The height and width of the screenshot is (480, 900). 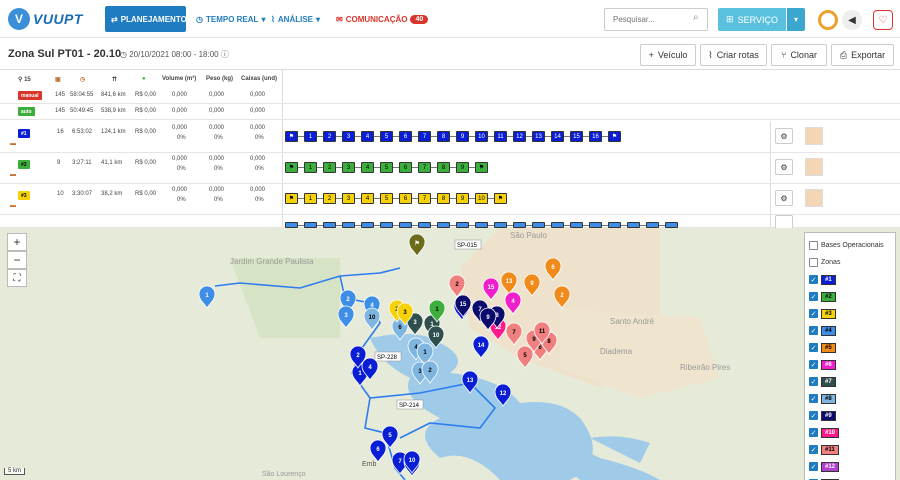 What do you see at coordinates (784, 221) in the screenshot?
I see `route-settings-button` at bounding box center [784, 221].